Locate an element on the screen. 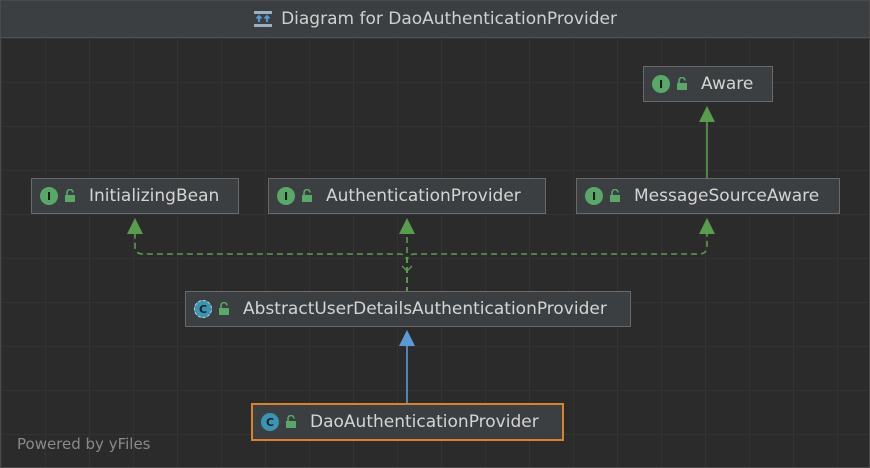 This screenshot has height=468, width=870. edge-abstract-messagesourceaware is located at coordinates (557, 263).